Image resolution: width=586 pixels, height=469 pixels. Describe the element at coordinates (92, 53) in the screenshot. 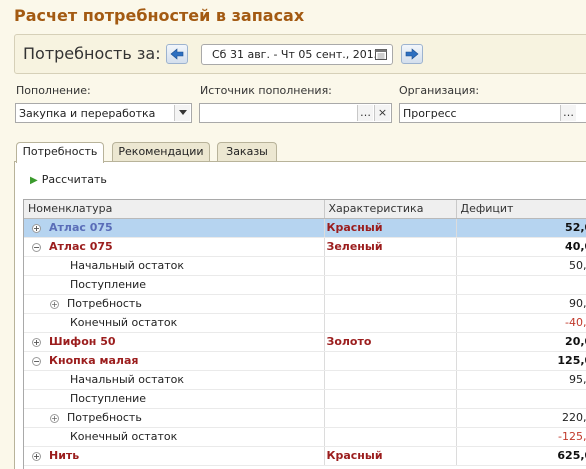

I see `period-label: Потребность за:` at that location.